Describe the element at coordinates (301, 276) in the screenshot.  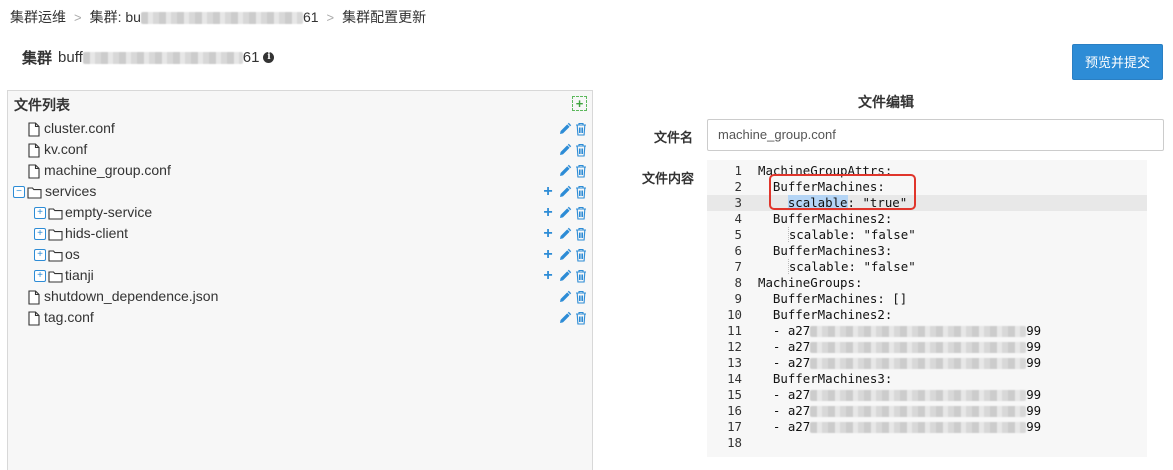
I see `tree-folder-row: + tianji +` at that location.